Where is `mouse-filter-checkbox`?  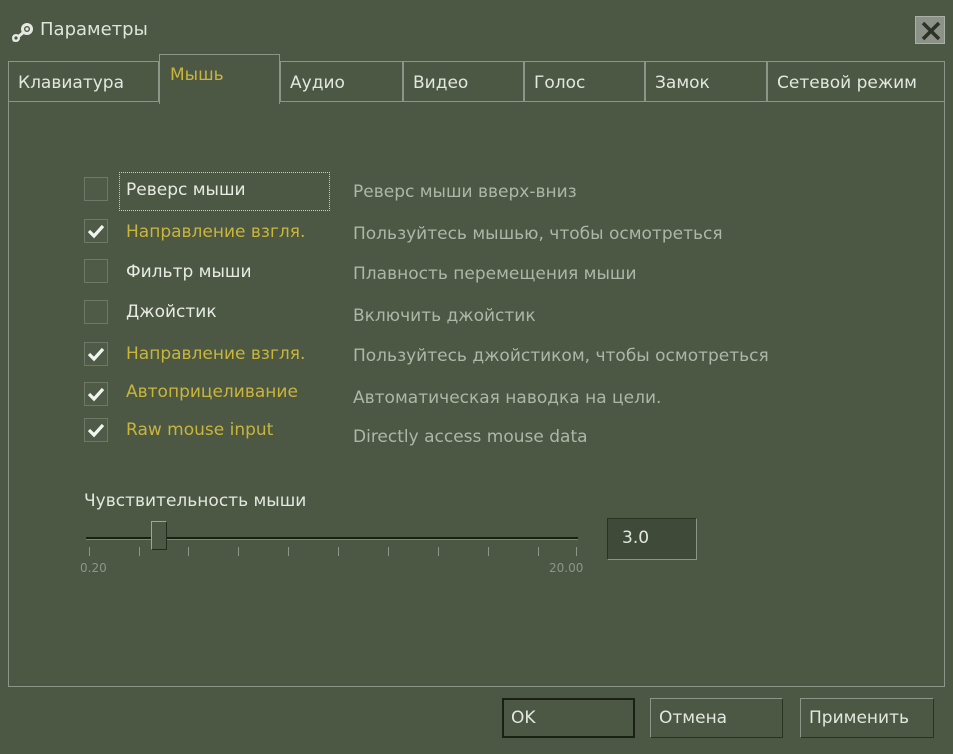
mouse-filter-checkbox is located at coordinates (96, 271).